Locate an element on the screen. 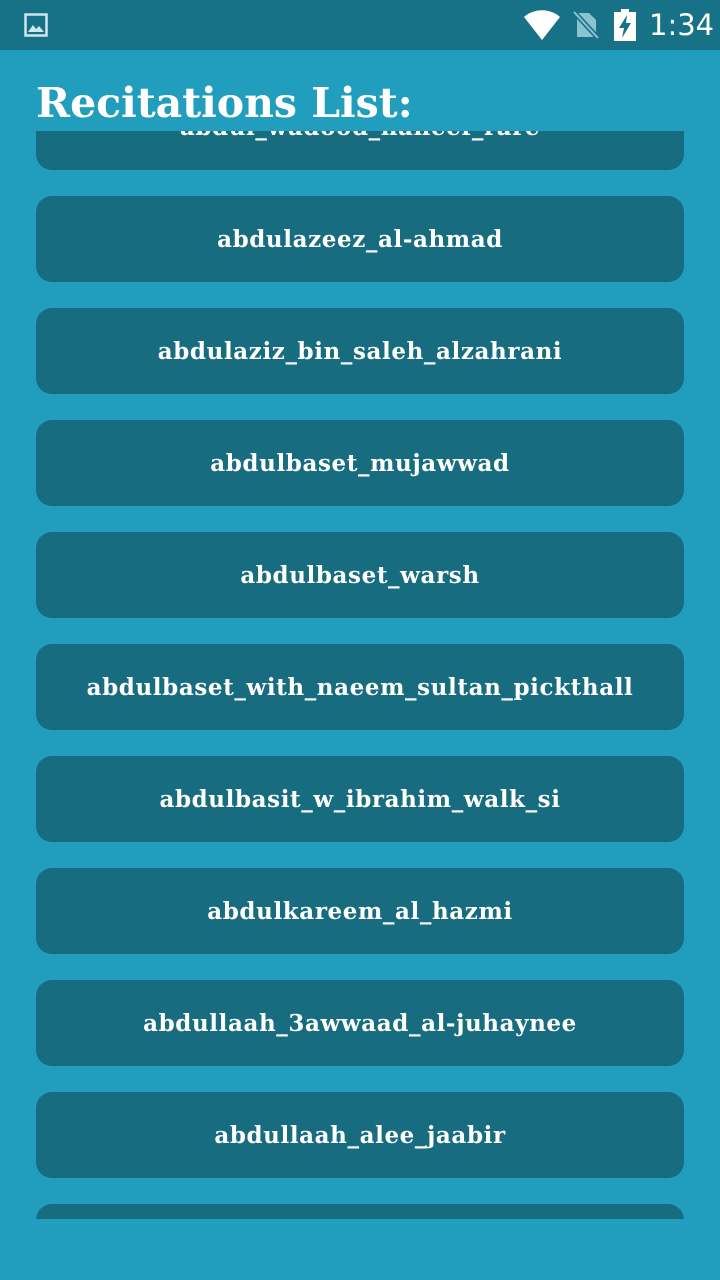 This screenshot has width=720, height=1280. recitation-item: abdulbasit_w_ibrahim_walk_si is located at coordinates (360, 799).